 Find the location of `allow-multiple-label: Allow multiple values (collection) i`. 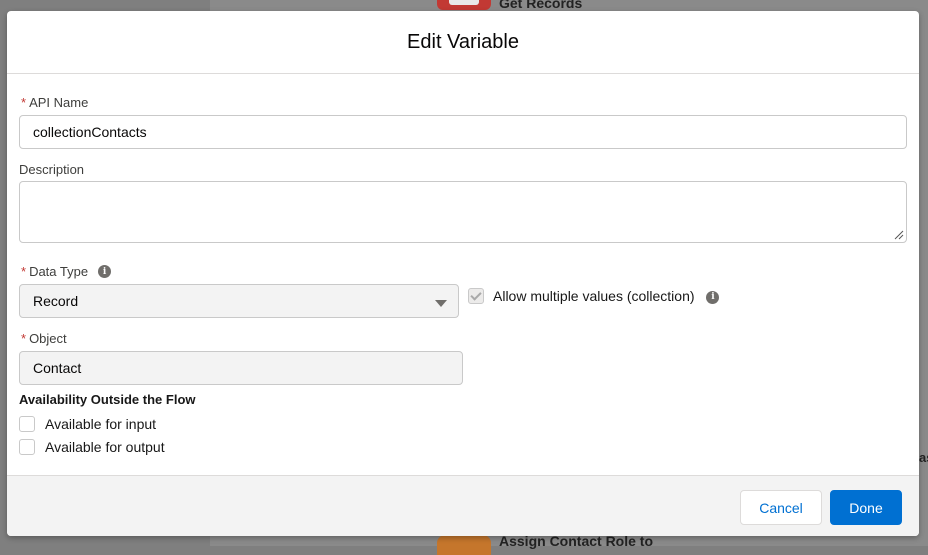

allow-multiple-label: Allow multiple values (collection) i is located at coordinates (606, 296).